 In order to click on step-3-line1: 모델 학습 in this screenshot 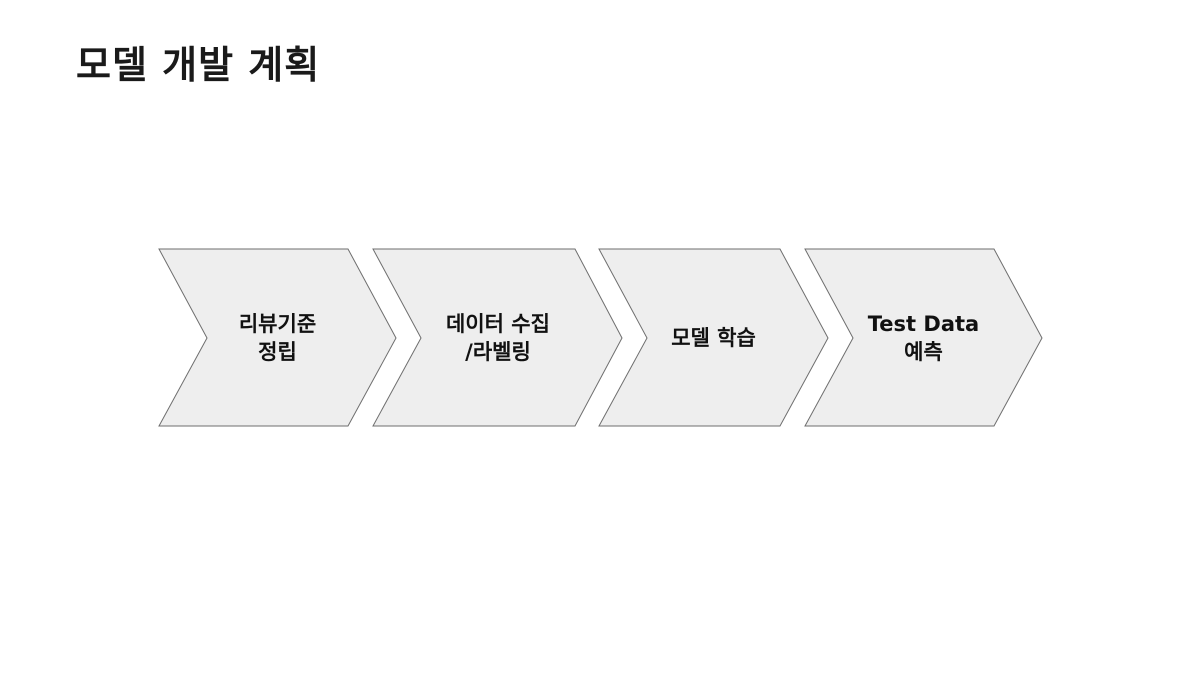, I will do `click(713, 337)`.